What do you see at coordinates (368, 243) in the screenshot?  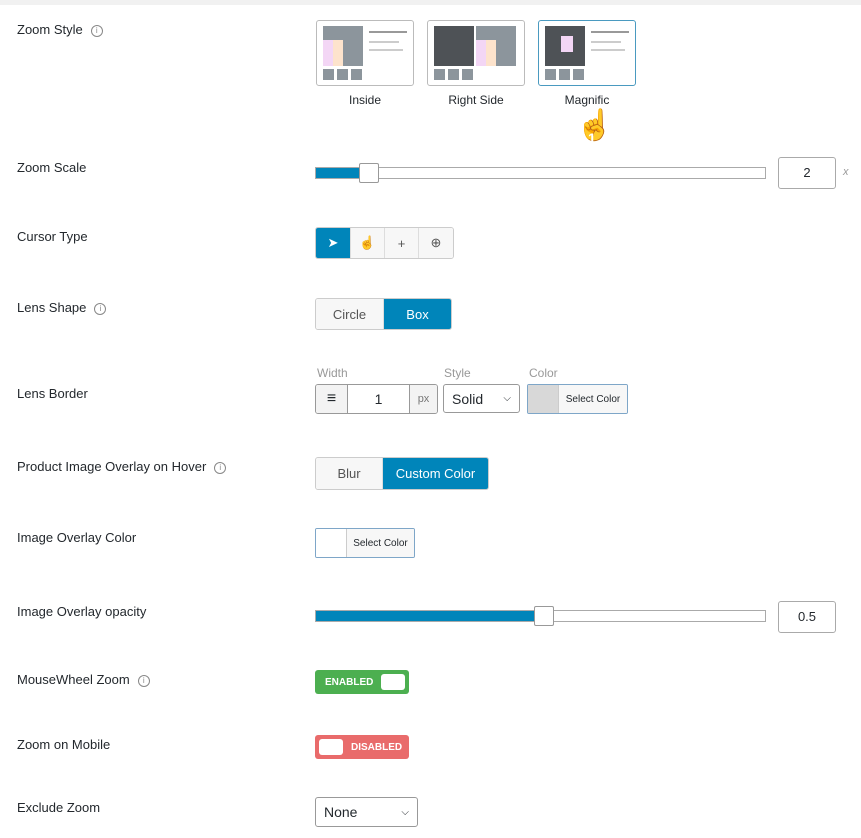 I see `hand-icon: ☝` at bounding box center [368, 243].